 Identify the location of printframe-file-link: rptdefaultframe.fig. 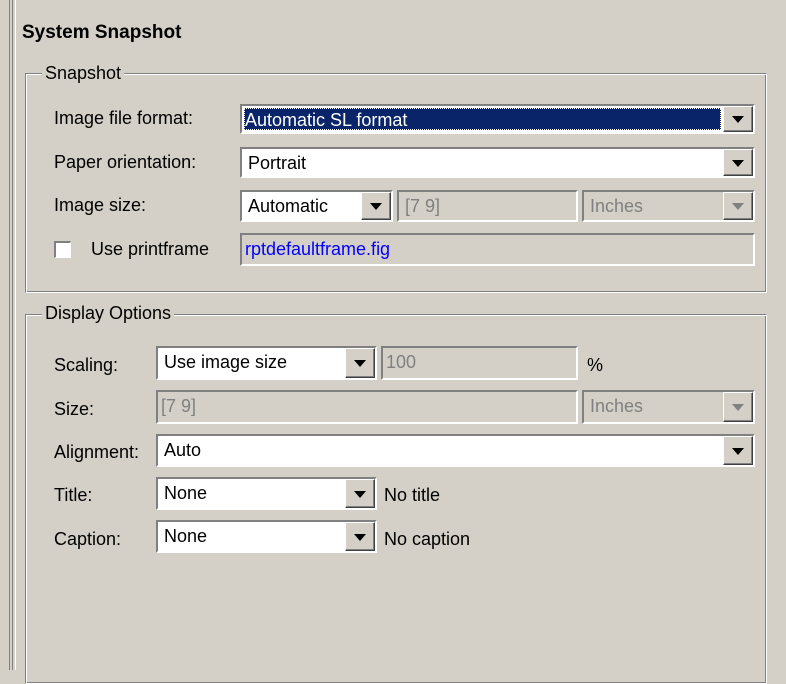
(317, 249).